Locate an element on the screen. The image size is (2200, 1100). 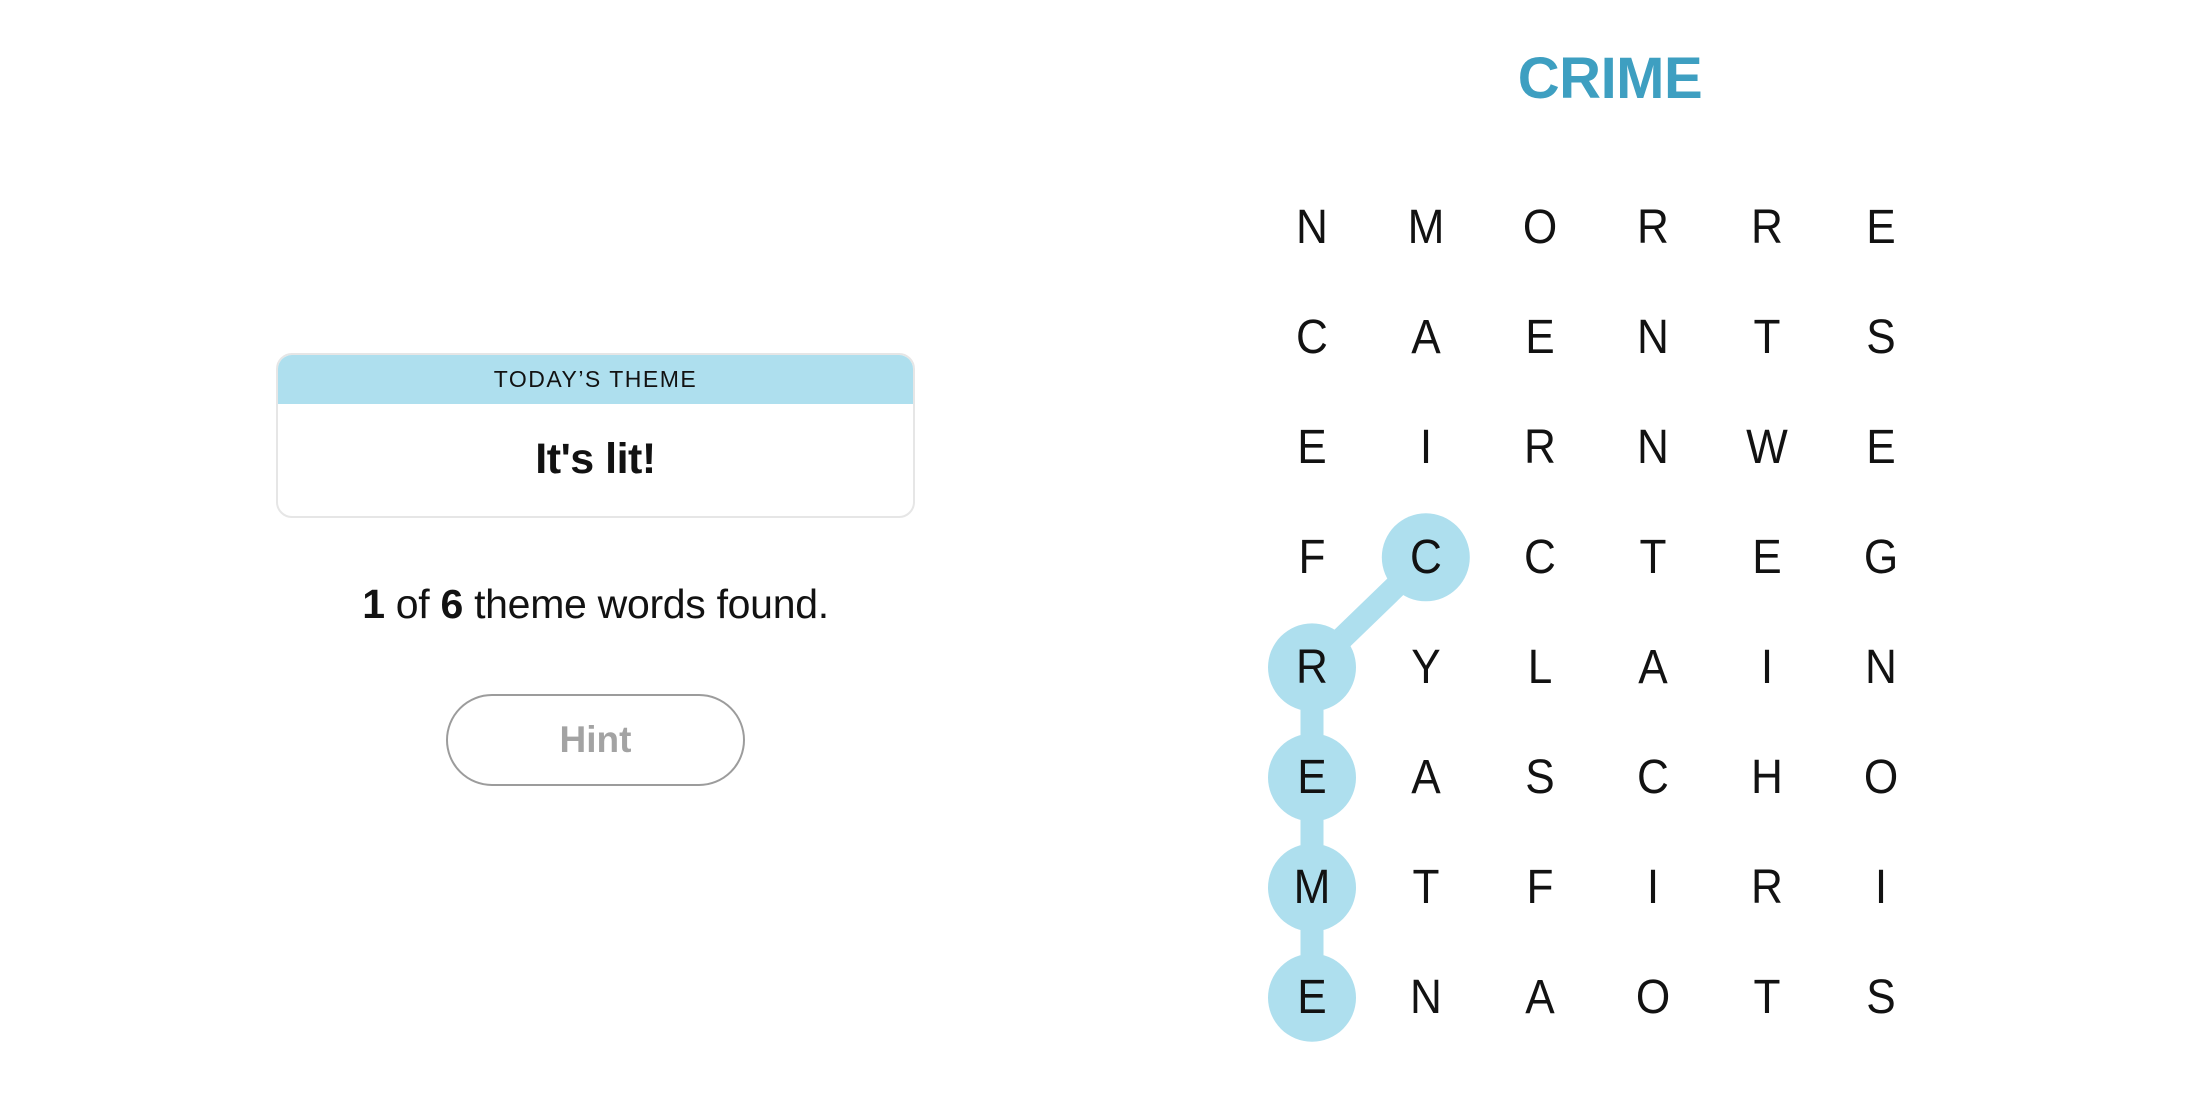
theme-card: TODAY’S THEME It's lit! is located at coordinates (595, 435).